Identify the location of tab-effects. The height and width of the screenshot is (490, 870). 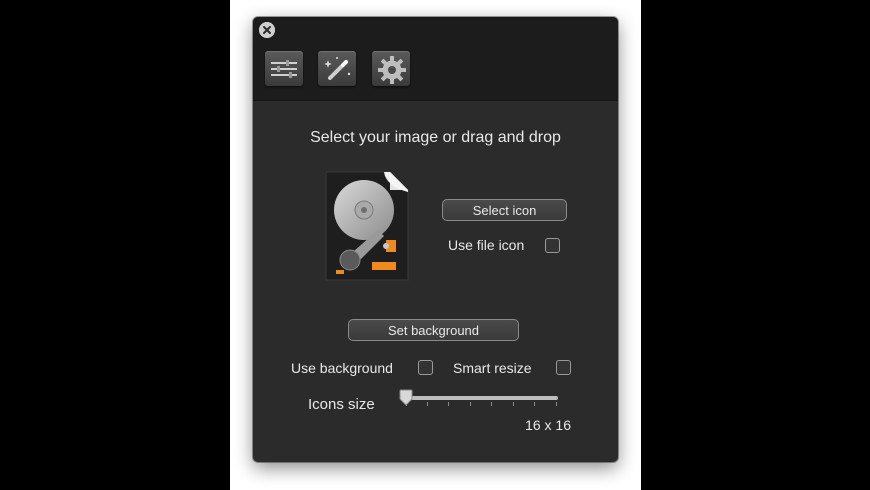
(337, 68).